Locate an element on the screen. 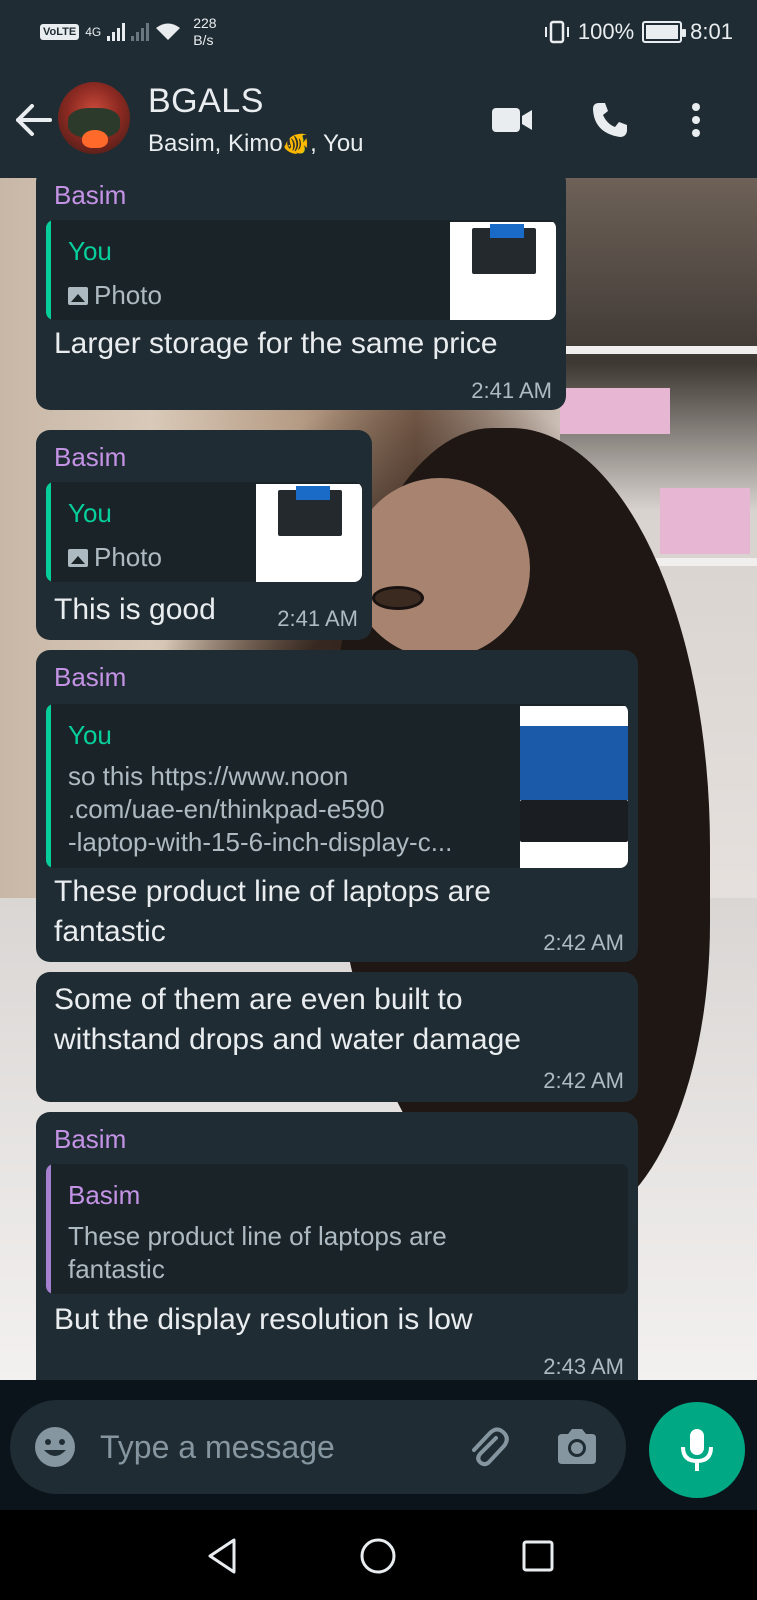 This screenshot has height=1600, width=757. nav-recents-icon is located at coordinates (538, 1556).